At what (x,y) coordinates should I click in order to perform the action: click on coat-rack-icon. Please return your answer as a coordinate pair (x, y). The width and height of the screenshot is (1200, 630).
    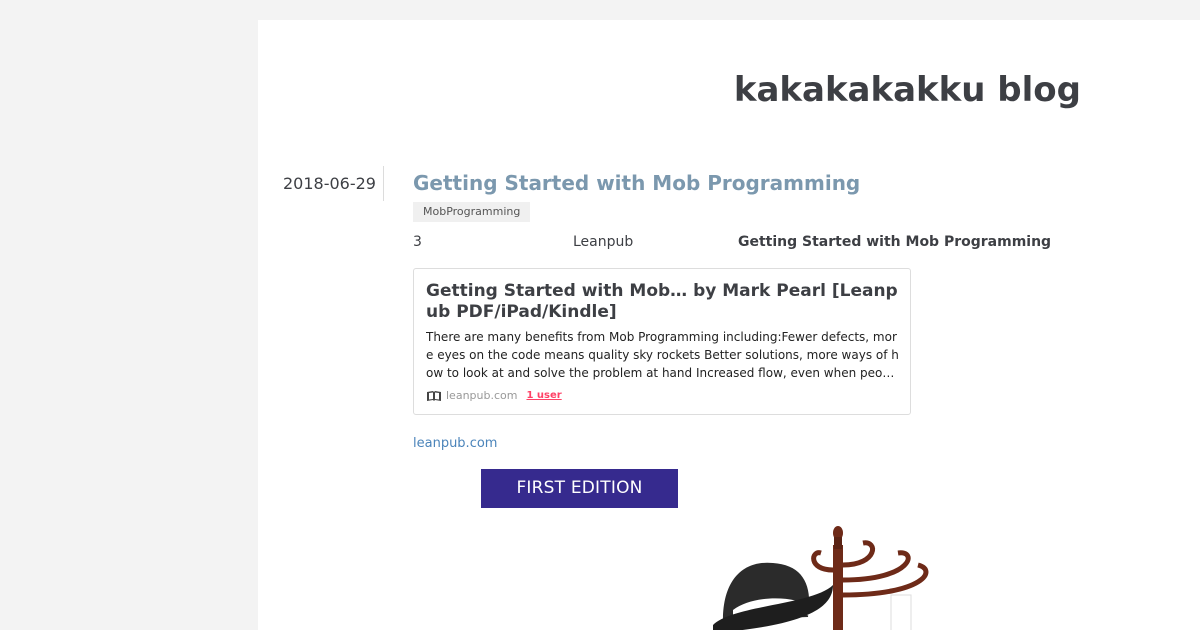
    Looking at the image, I should click on (870, 578).